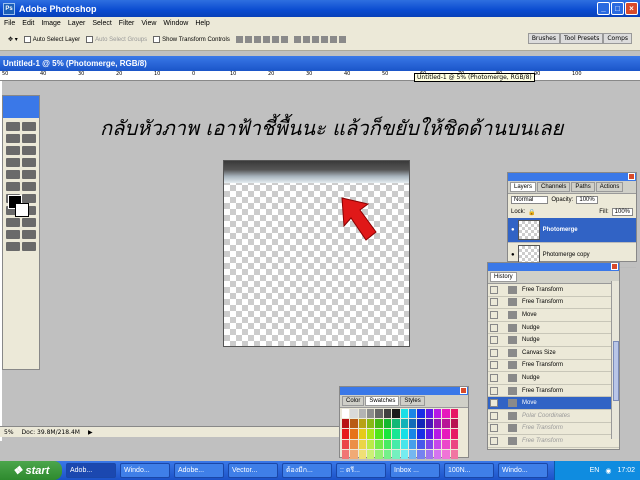  Describe the element at coordinates (581, 38) in the screenshot. I see `well-tab-tool-presets: Tool Presets` at that location.